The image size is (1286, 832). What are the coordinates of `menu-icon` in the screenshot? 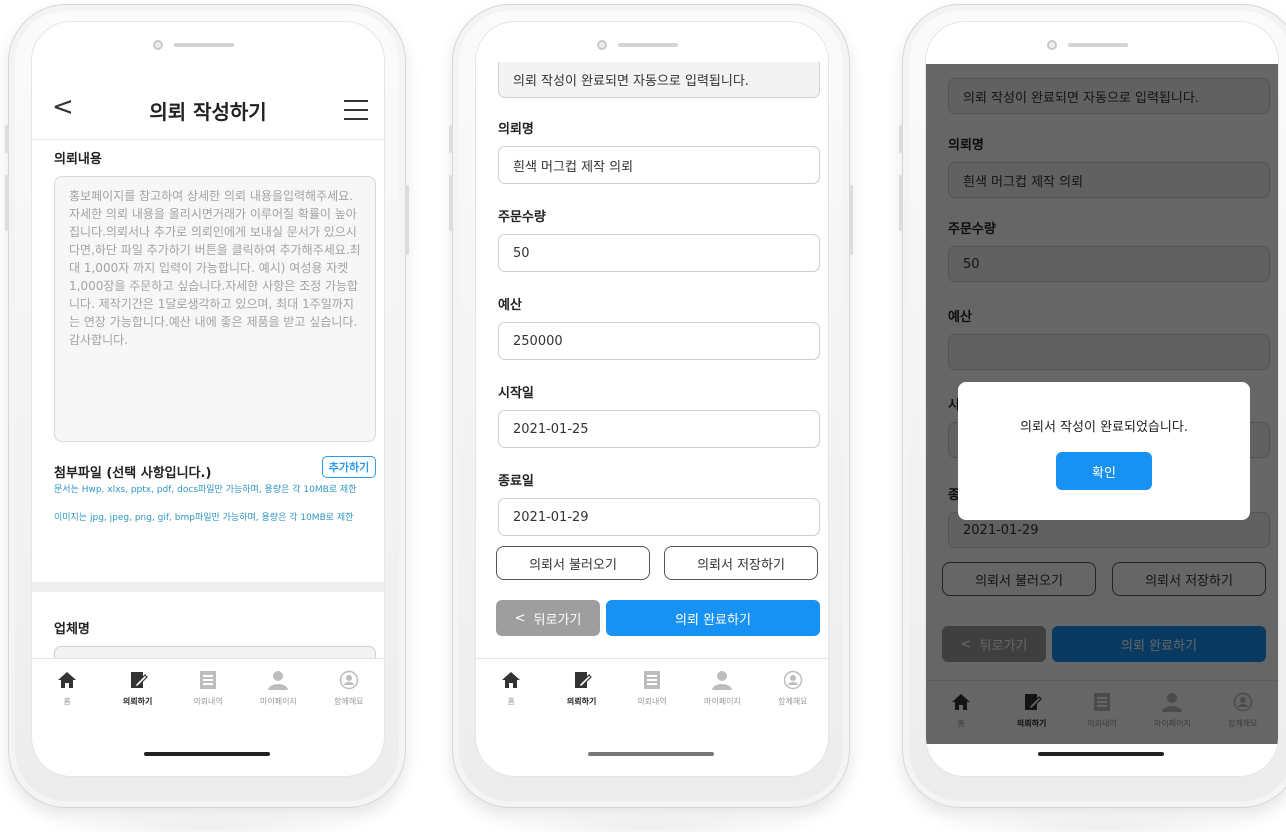 It's located at (356, 110).